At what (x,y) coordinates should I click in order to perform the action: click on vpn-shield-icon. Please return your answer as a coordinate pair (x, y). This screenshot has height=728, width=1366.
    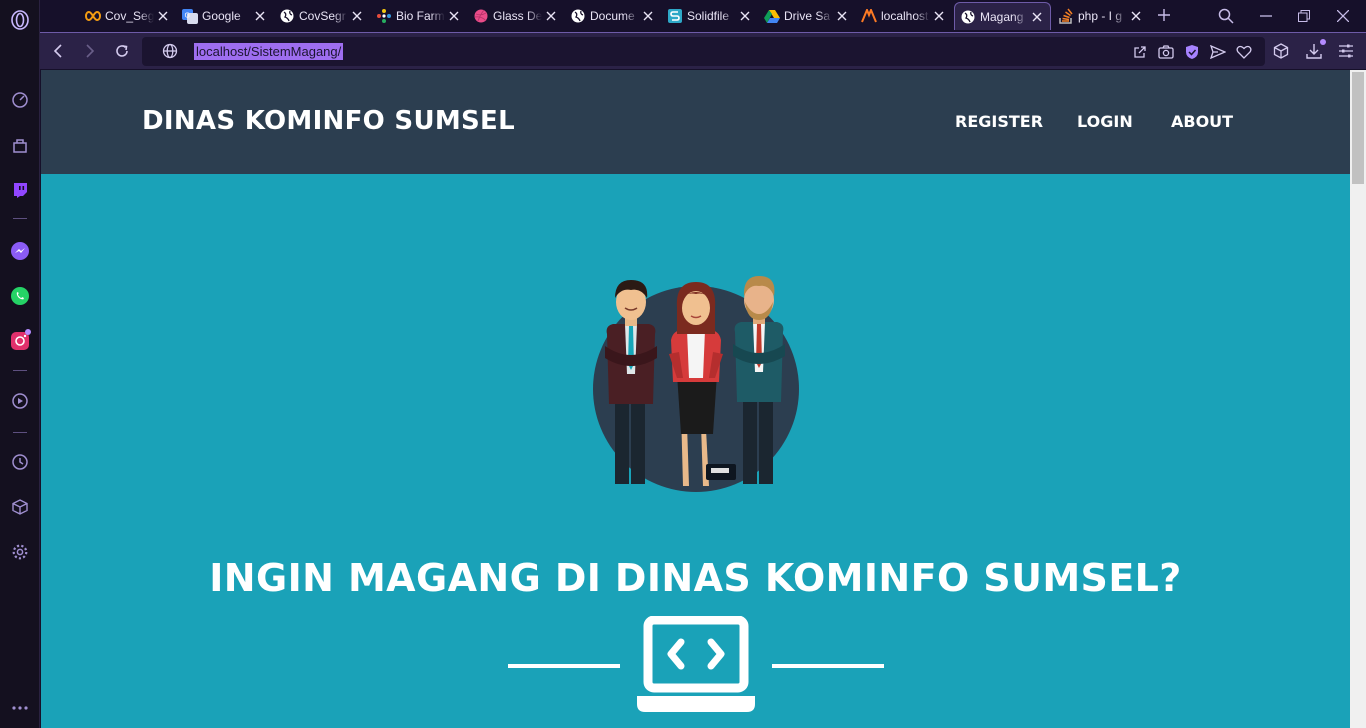
    Looking at the image, I should click on (1192, 52).